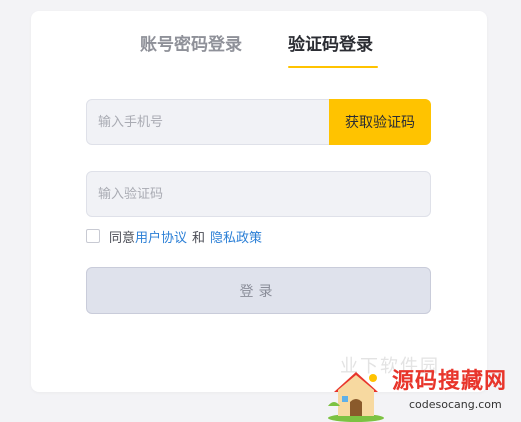 This screenshot has height=422, width=521. Describe the element at coordinates (455, 404) in the screenshot. I see `watermark-url: codesocang.com` at that location.